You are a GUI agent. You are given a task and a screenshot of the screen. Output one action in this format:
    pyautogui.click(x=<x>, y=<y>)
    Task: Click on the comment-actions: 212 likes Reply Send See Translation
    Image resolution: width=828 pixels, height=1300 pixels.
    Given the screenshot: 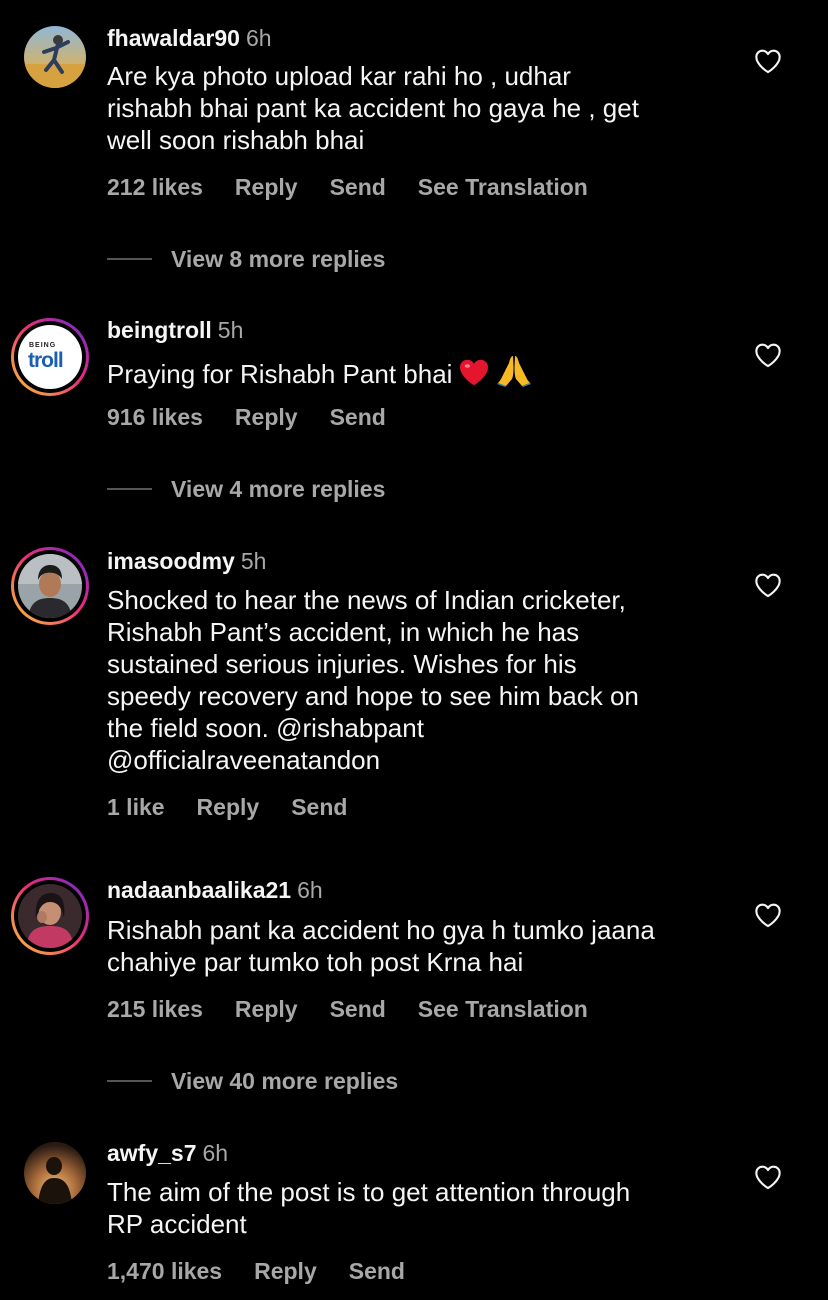 What is the action you would take?
    pyautogui.click(x=363, y=187)
    